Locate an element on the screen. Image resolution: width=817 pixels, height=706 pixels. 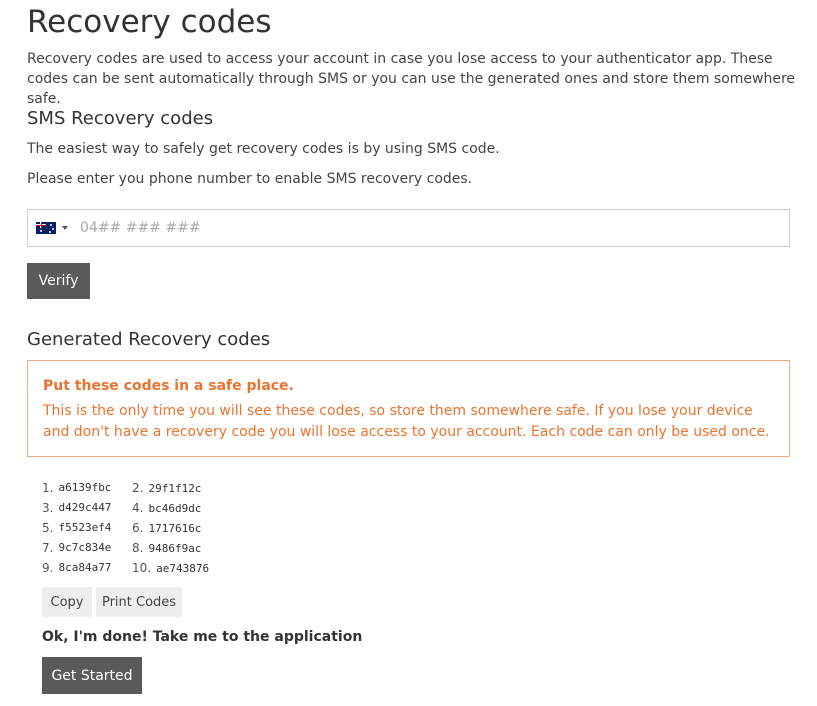
recovery-code: 9486f9ac is located at coordinates (175, 548).